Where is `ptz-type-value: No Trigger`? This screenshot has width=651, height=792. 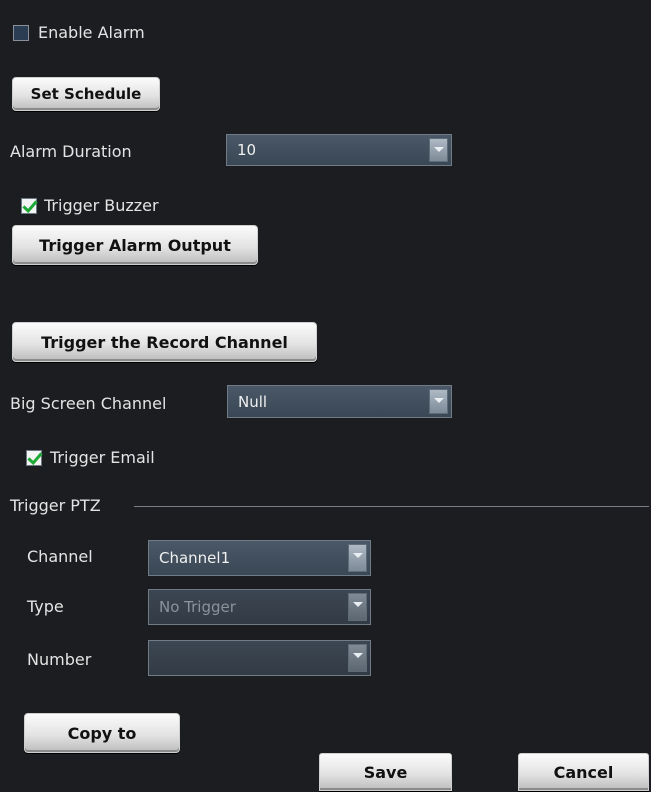 ptz-type-value: No Trigger is located at coordinates (197, 607).